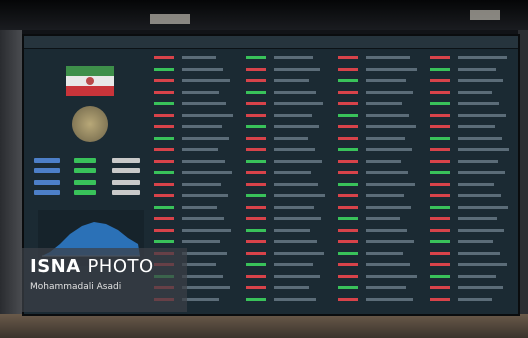  I want to click on watermark-photographer: Mohammadali Asadi, so click(76, 287).